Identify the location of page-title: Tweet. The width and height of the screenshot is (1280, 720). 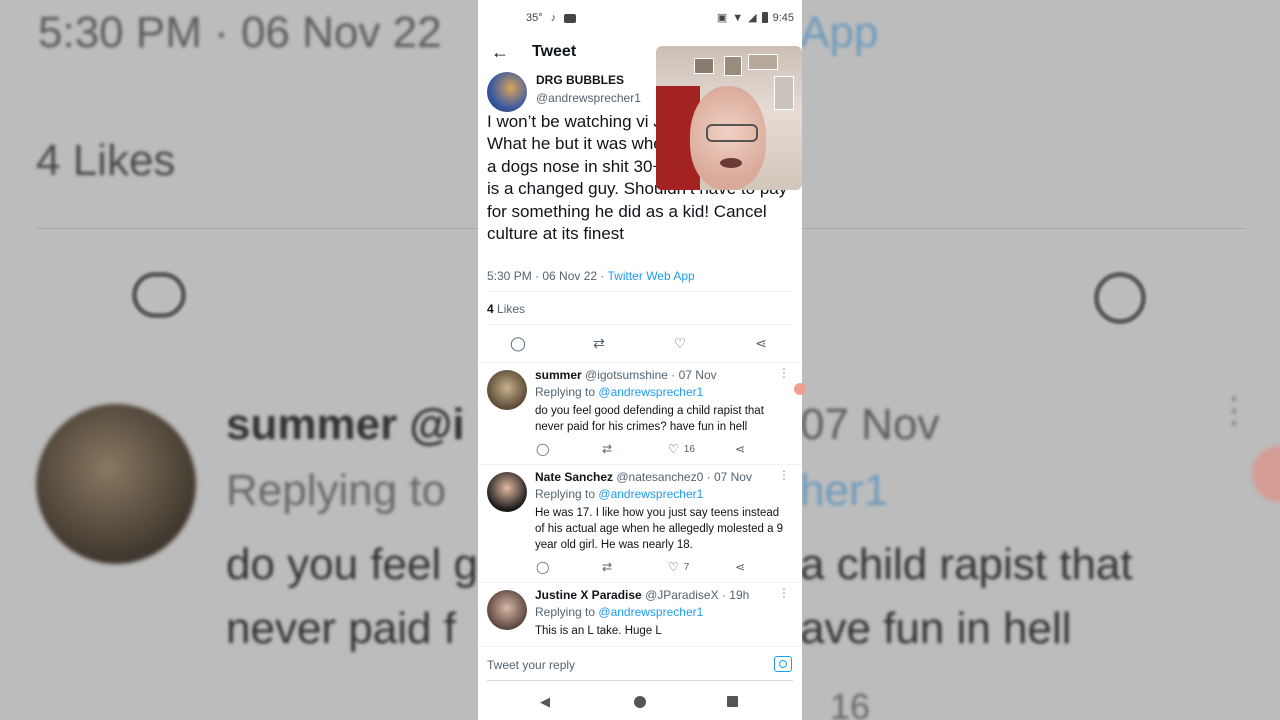
(554, 51).